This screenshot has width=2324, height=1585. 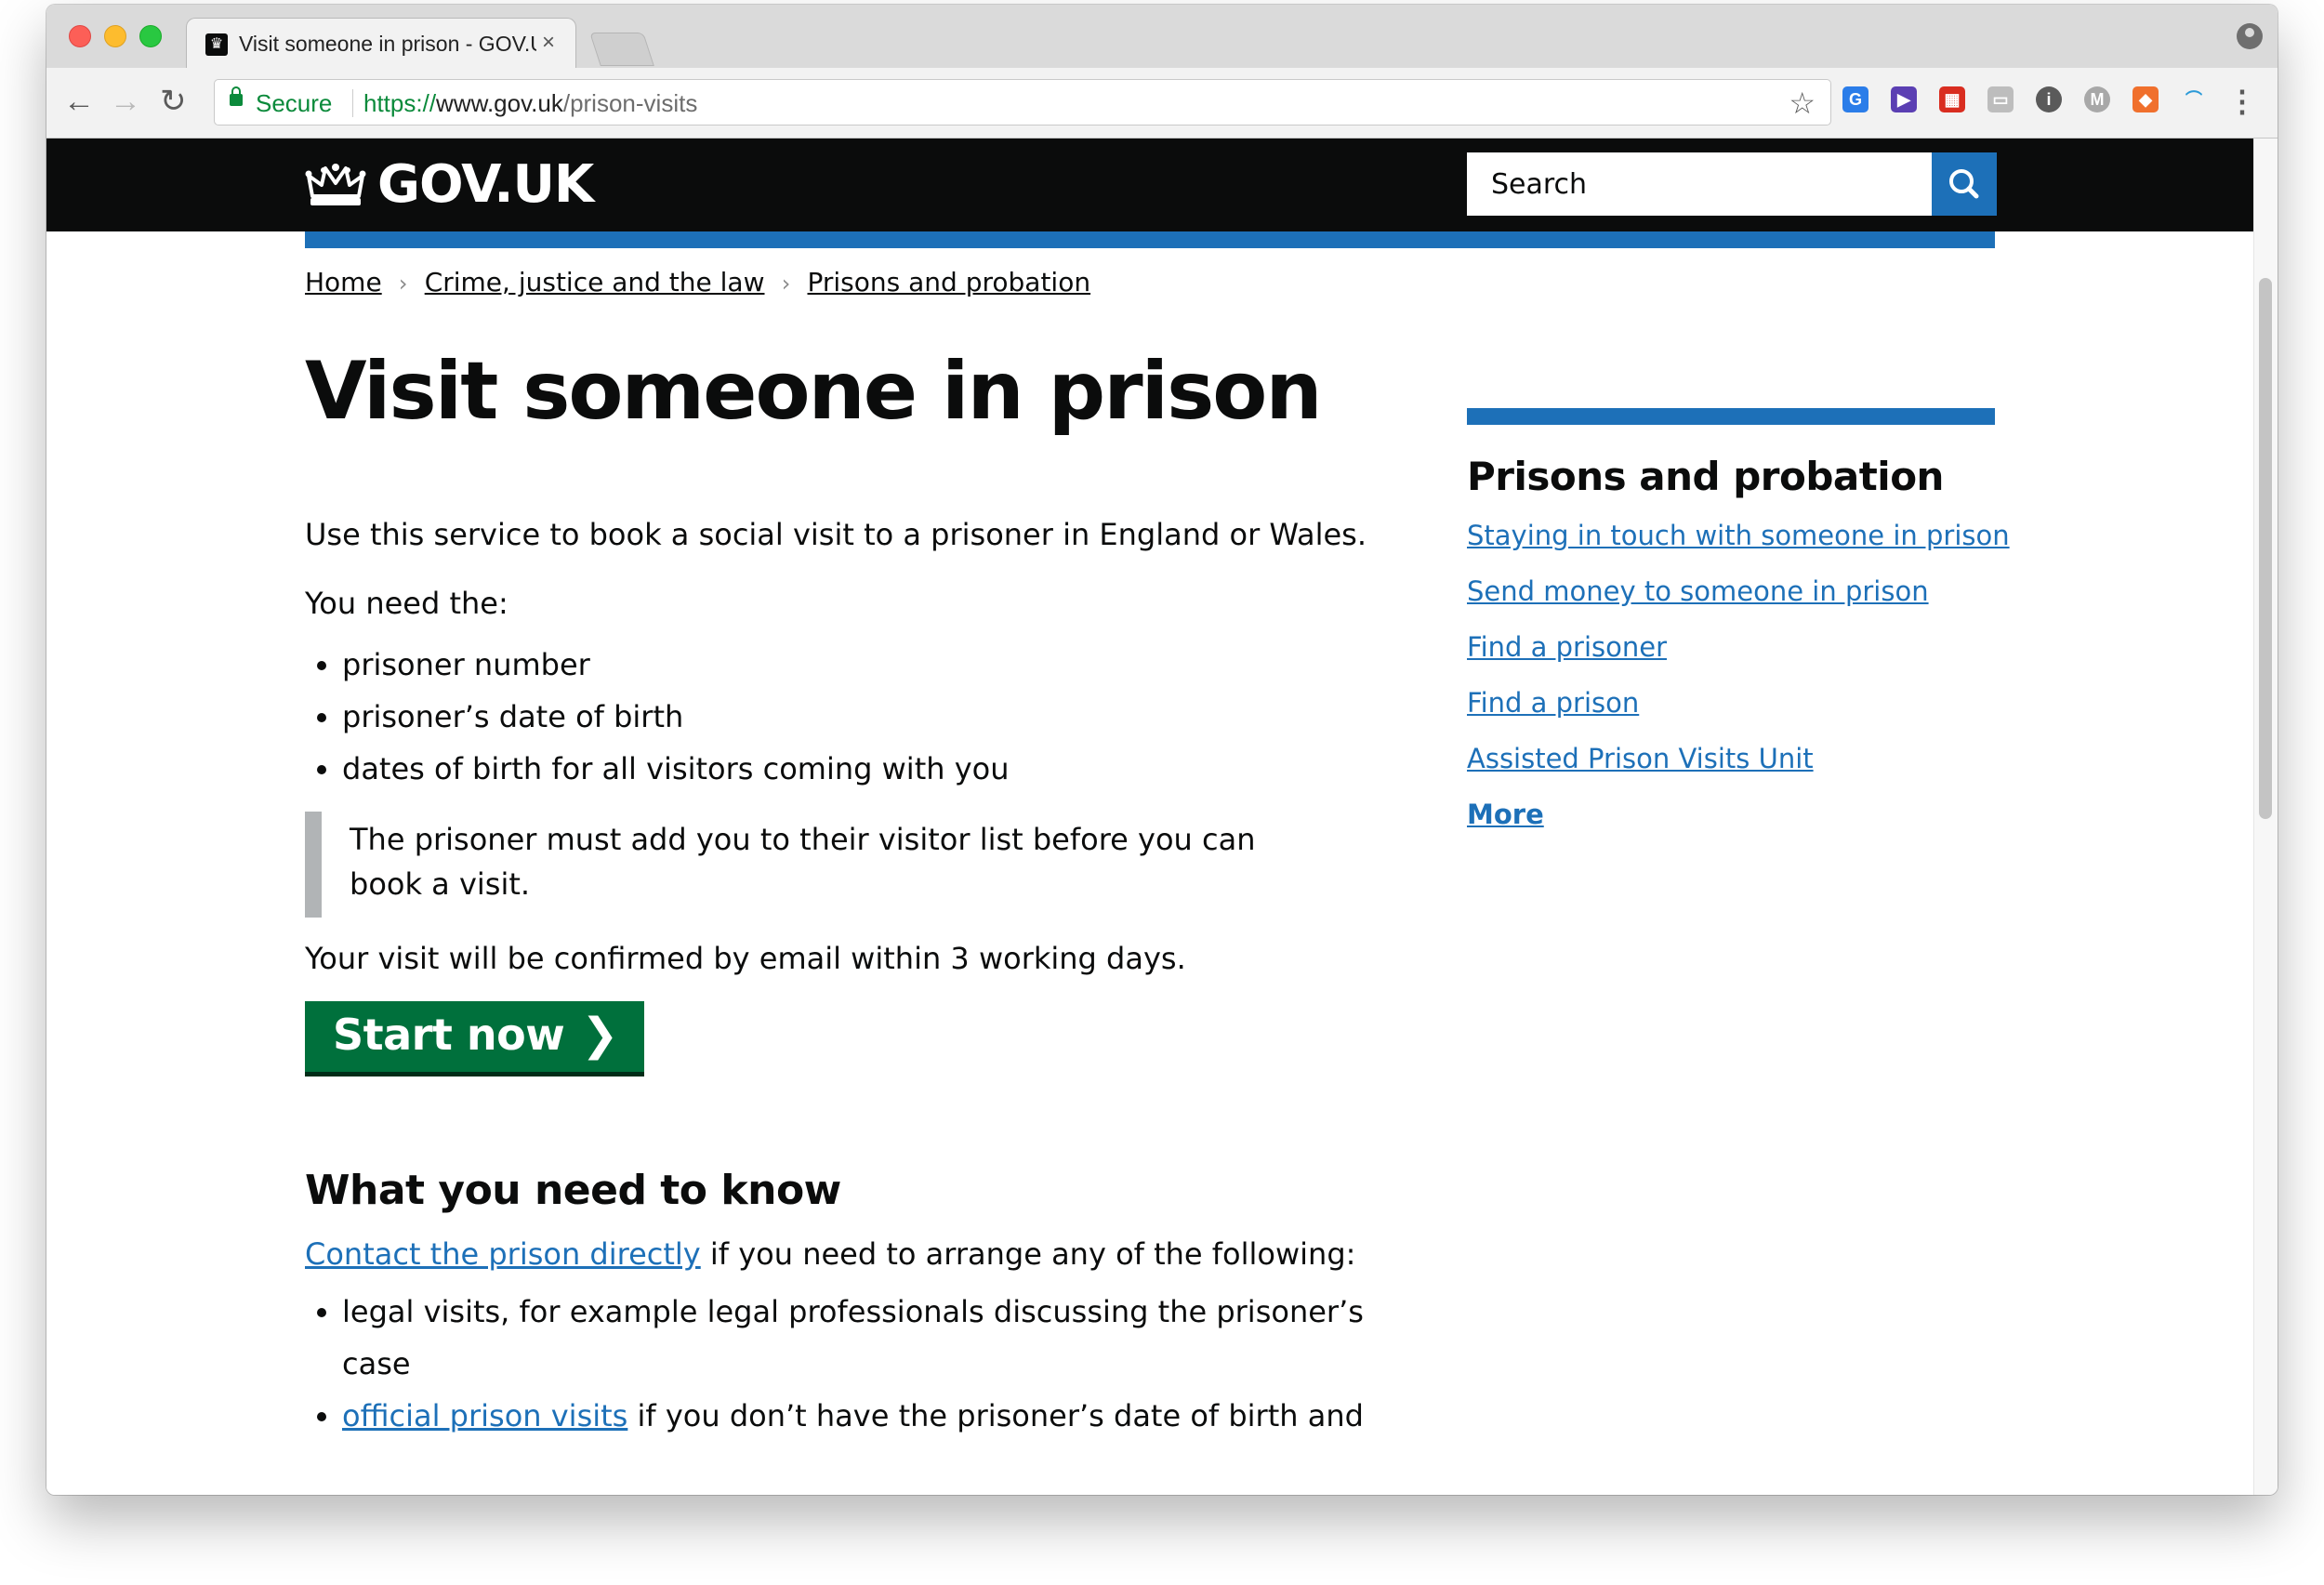 What do you see at coordinates (387, 44) in the screenshot?
I see `tab-title: Visit someone in prison - GOV.UK` at bounding box center [387, 44].